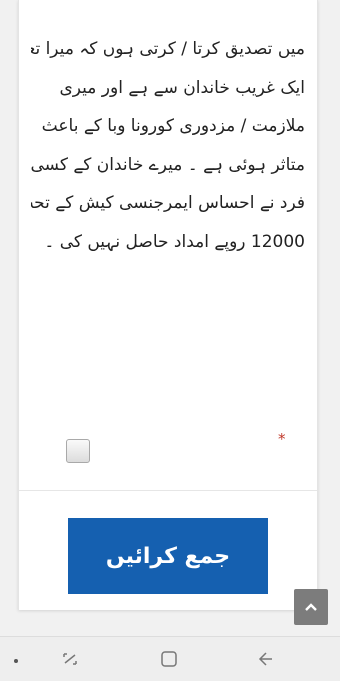  I want to click on nav-dot-icon, so click(16, 661).